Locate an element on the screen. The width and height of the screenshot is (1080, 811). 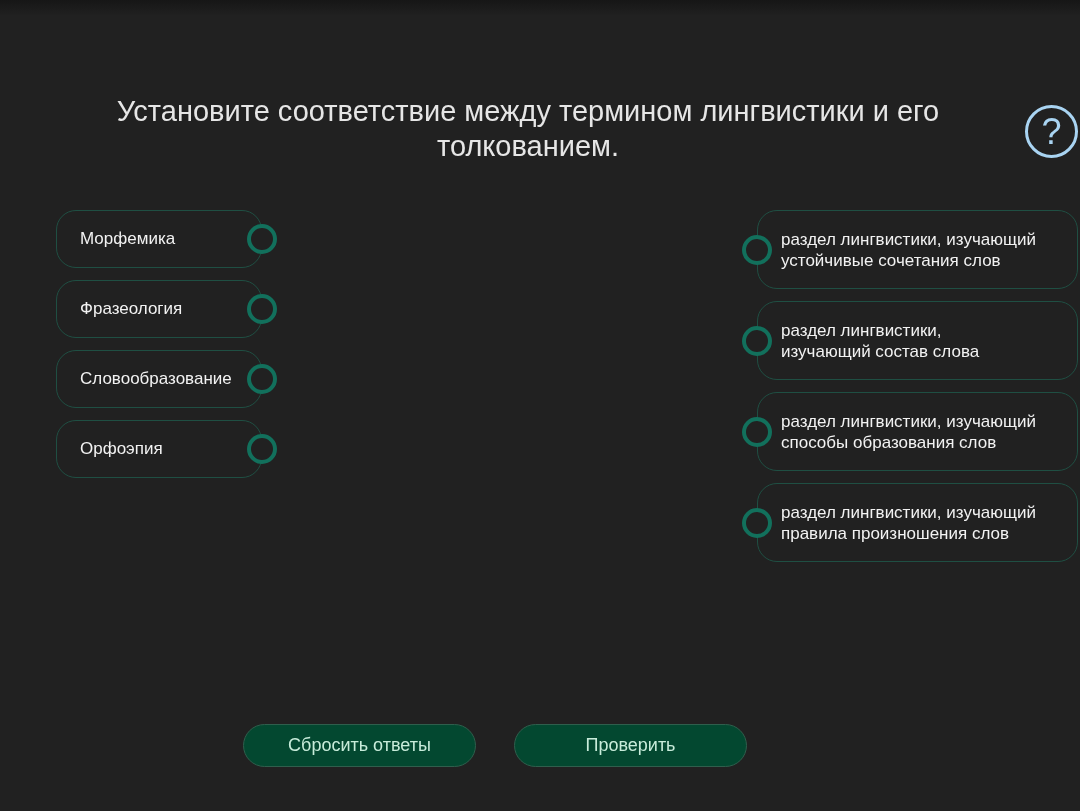
question-text: Установите соответствие между термином лингвистики и его толкованием. is located at coordinates (528, 129).